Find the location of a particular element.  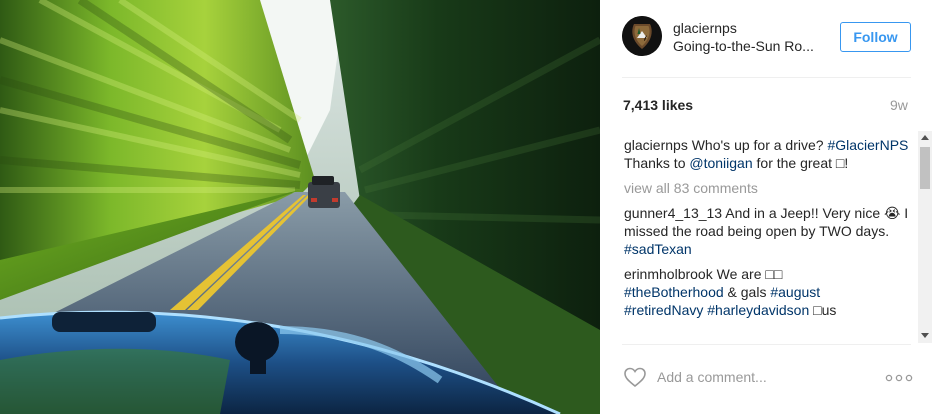

hashtag-link: #sadTexan is located at coordinates (658, 249).